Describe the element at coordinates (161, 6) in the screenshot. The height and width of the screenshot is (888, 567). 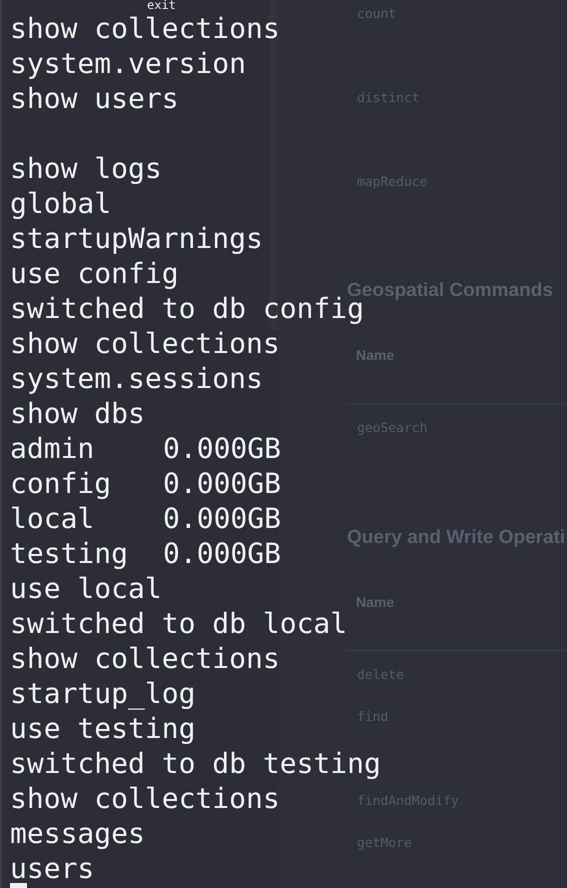
I see `terminal-line: exit` at that location.